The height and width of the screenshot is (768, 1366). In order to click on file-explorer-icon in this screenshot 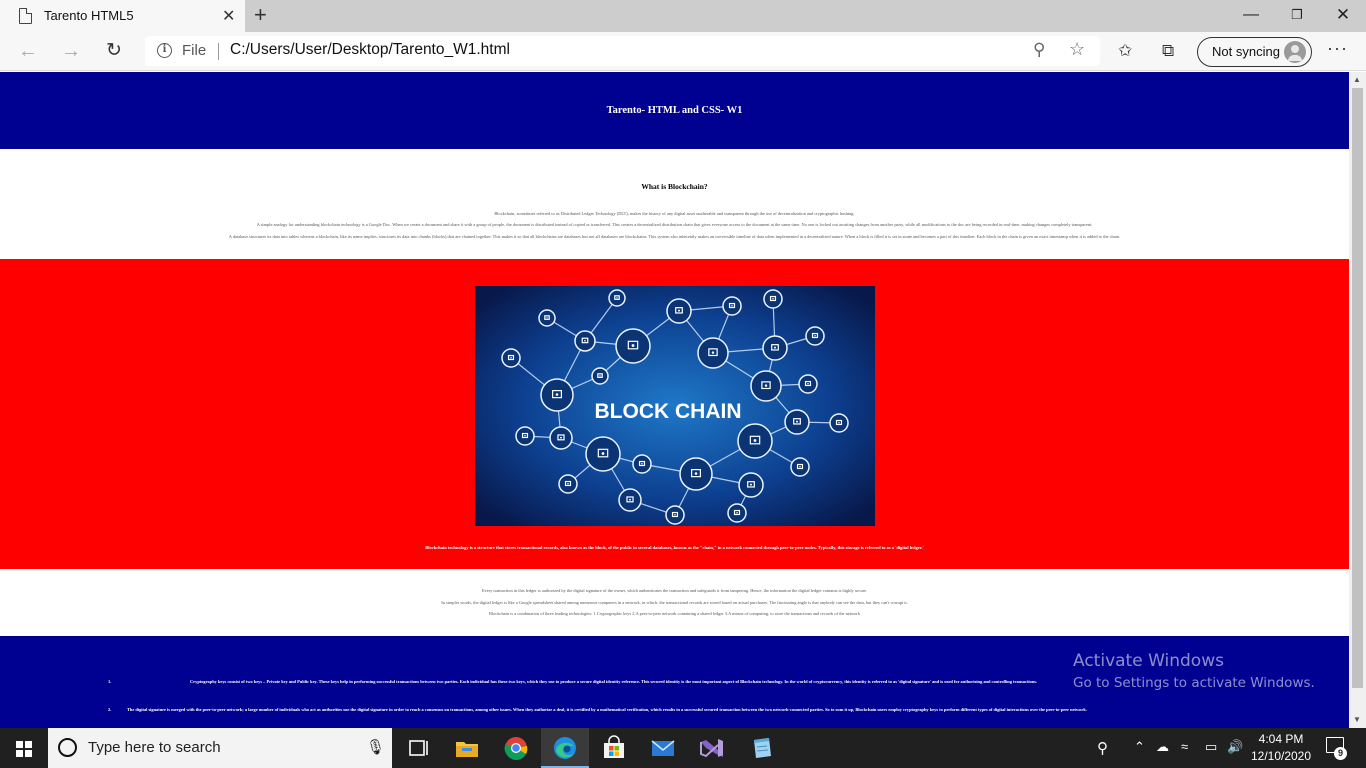, I will do `click(467, 748)`.